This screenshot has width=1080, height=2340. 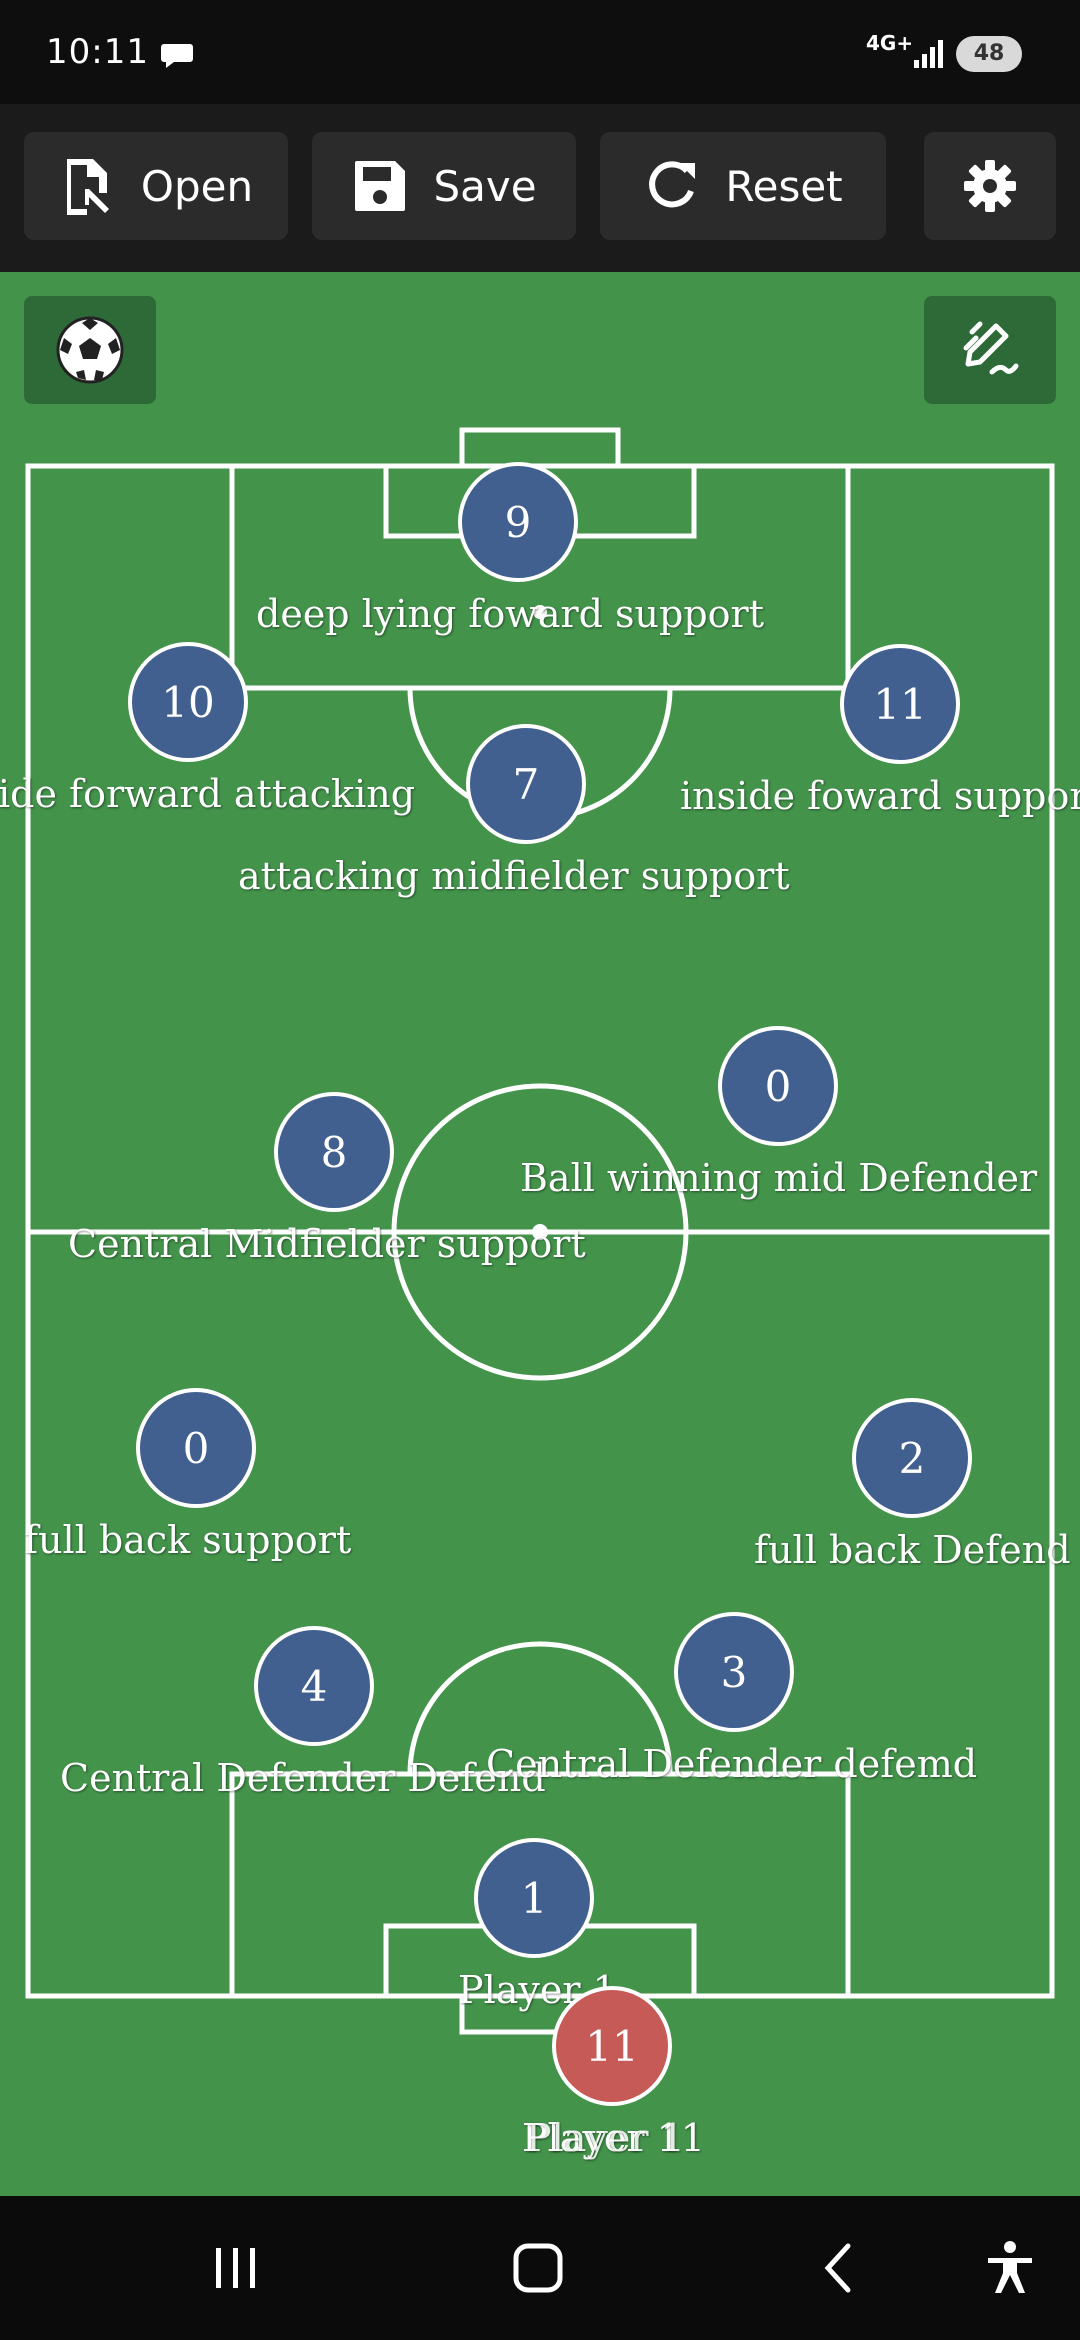 I want to click on pencil-edit-icon, so click(x=991, y=348).